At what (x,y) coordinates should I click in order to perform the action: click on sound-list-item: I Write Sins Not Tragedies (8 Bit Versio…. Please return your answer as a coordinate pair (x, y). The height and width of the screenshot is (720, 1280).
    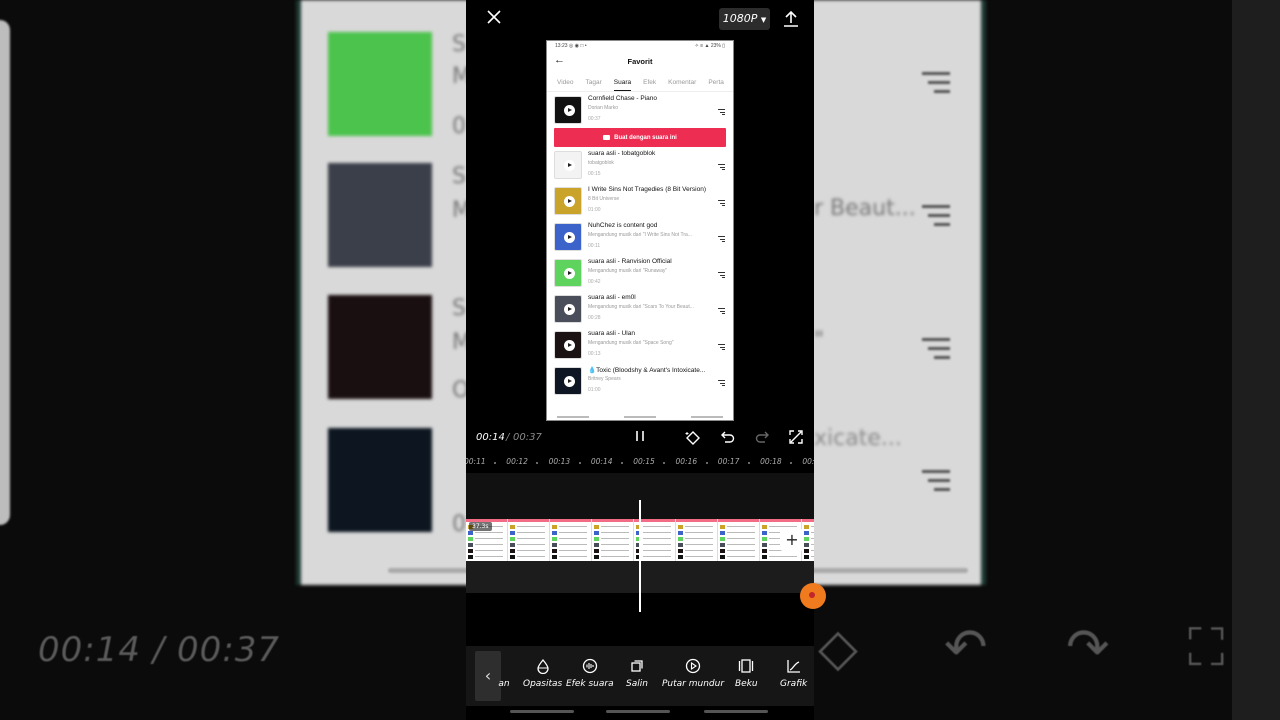
    Looking at the image, I should click on (640, 201).